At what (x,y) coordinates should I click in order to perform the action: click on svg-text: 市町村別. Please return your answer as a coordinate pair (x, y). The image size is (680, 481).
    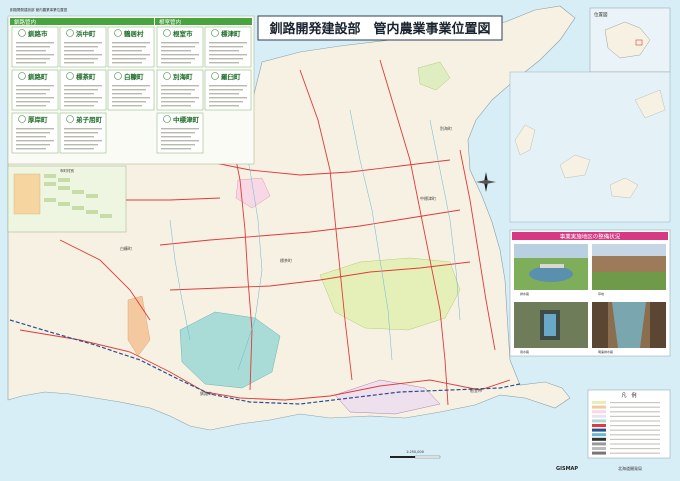
    Looking at the image, I should click on (67, 170).